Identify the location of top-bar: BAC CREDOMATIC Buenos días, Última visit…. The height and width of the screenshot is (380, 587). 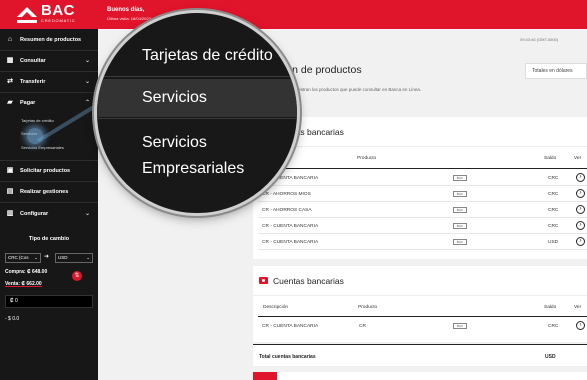
(293, 14).